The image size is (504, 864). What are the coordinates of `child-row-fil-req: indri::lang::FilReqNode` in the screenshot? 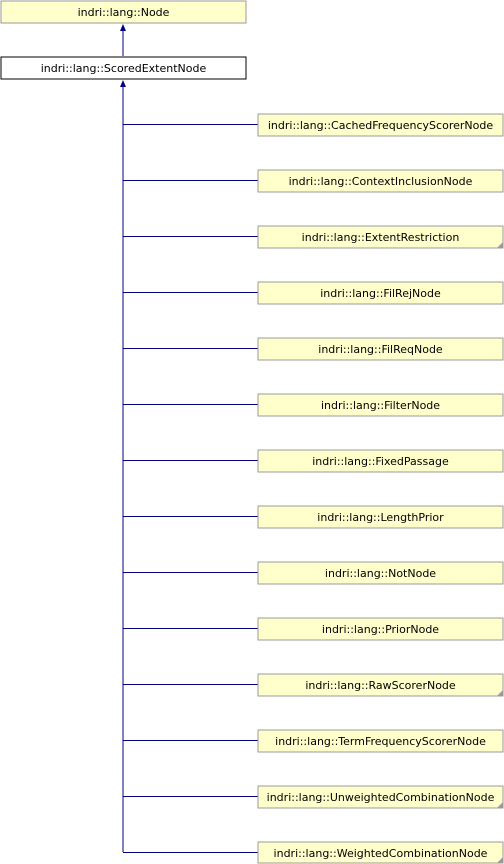 It's located at (313, 349).